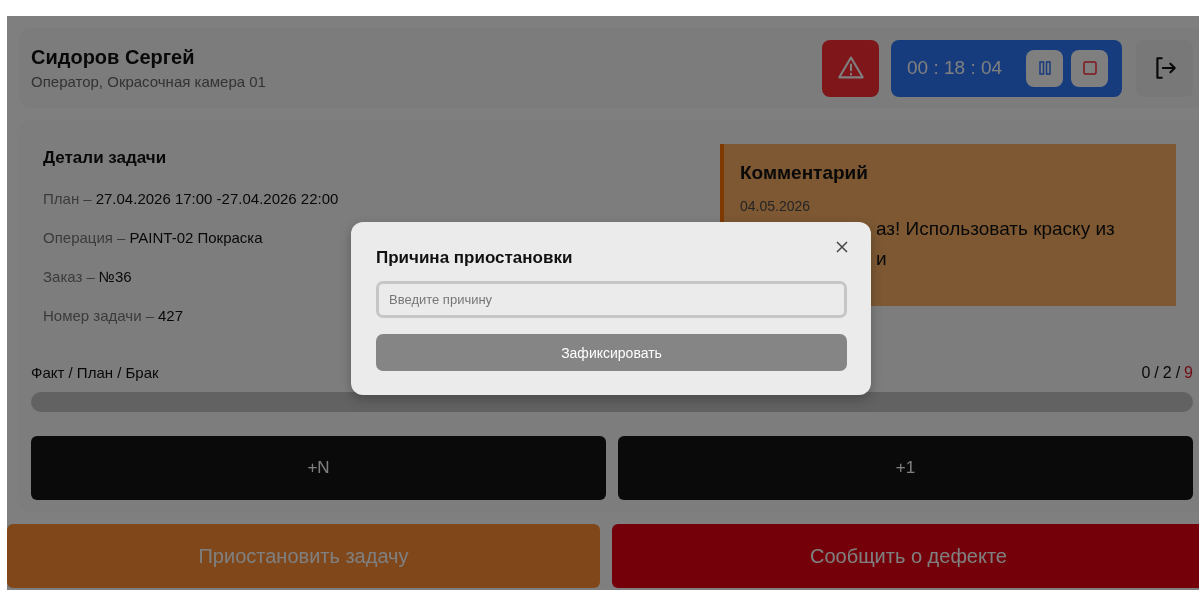 Image resolution: width=1199 pixels, height=590 pixels. What do you see at coordinates (955, 68) in the screenshot?
I see `timer-text: 00 : 18 : 04` at bounding box center [955, 68].